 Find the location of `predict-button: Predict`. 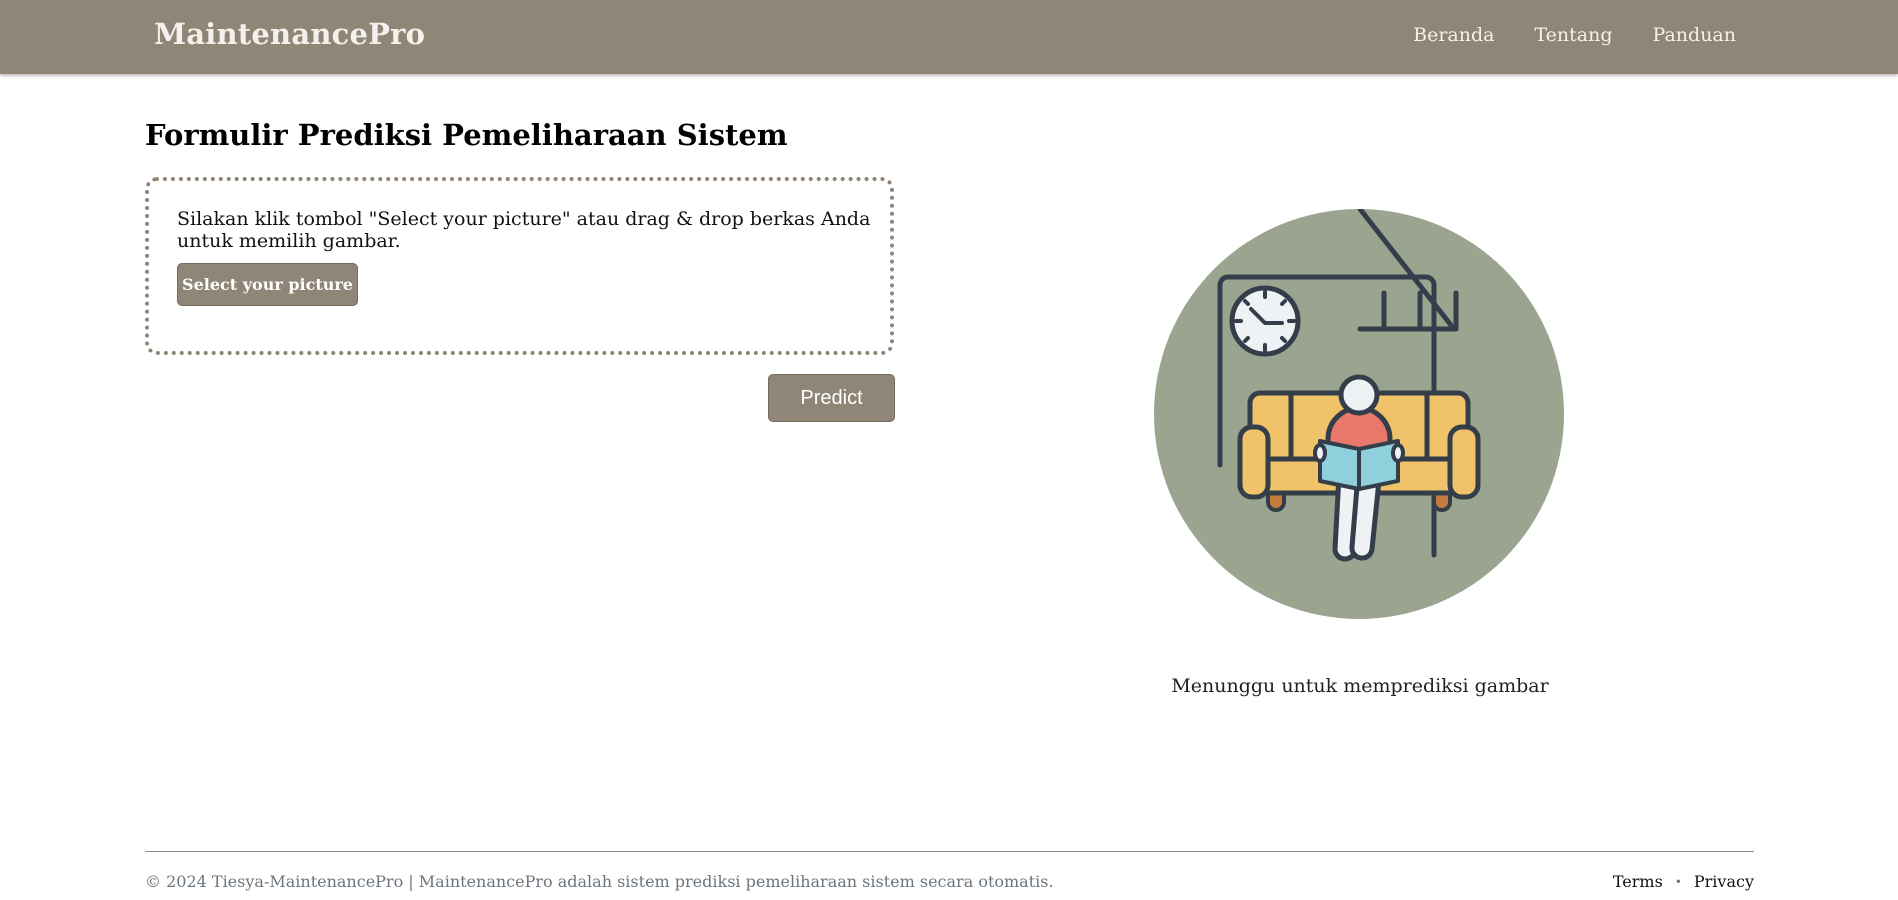

predict-button: Predict is located at coordinates (831, 398).